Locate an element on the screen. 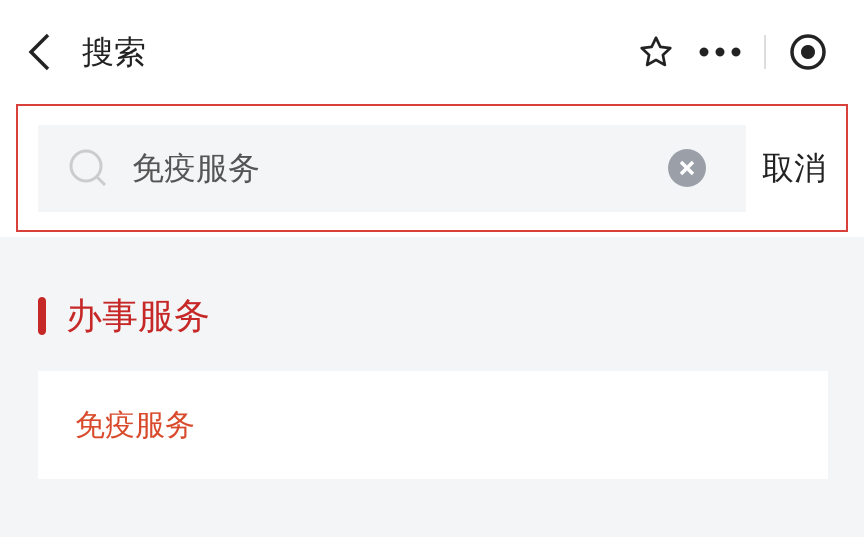  cancel-button: 取消 is located at coordinates (794, 168).